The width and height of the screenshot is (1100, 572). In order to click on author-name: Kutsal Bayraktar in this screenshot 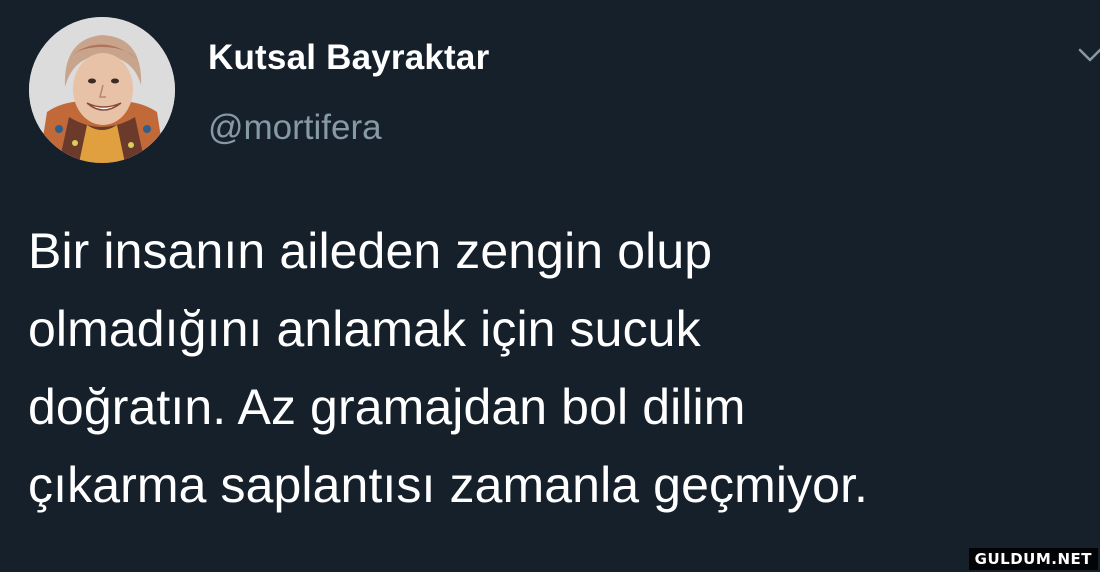, I will do `click(348, 58)`.